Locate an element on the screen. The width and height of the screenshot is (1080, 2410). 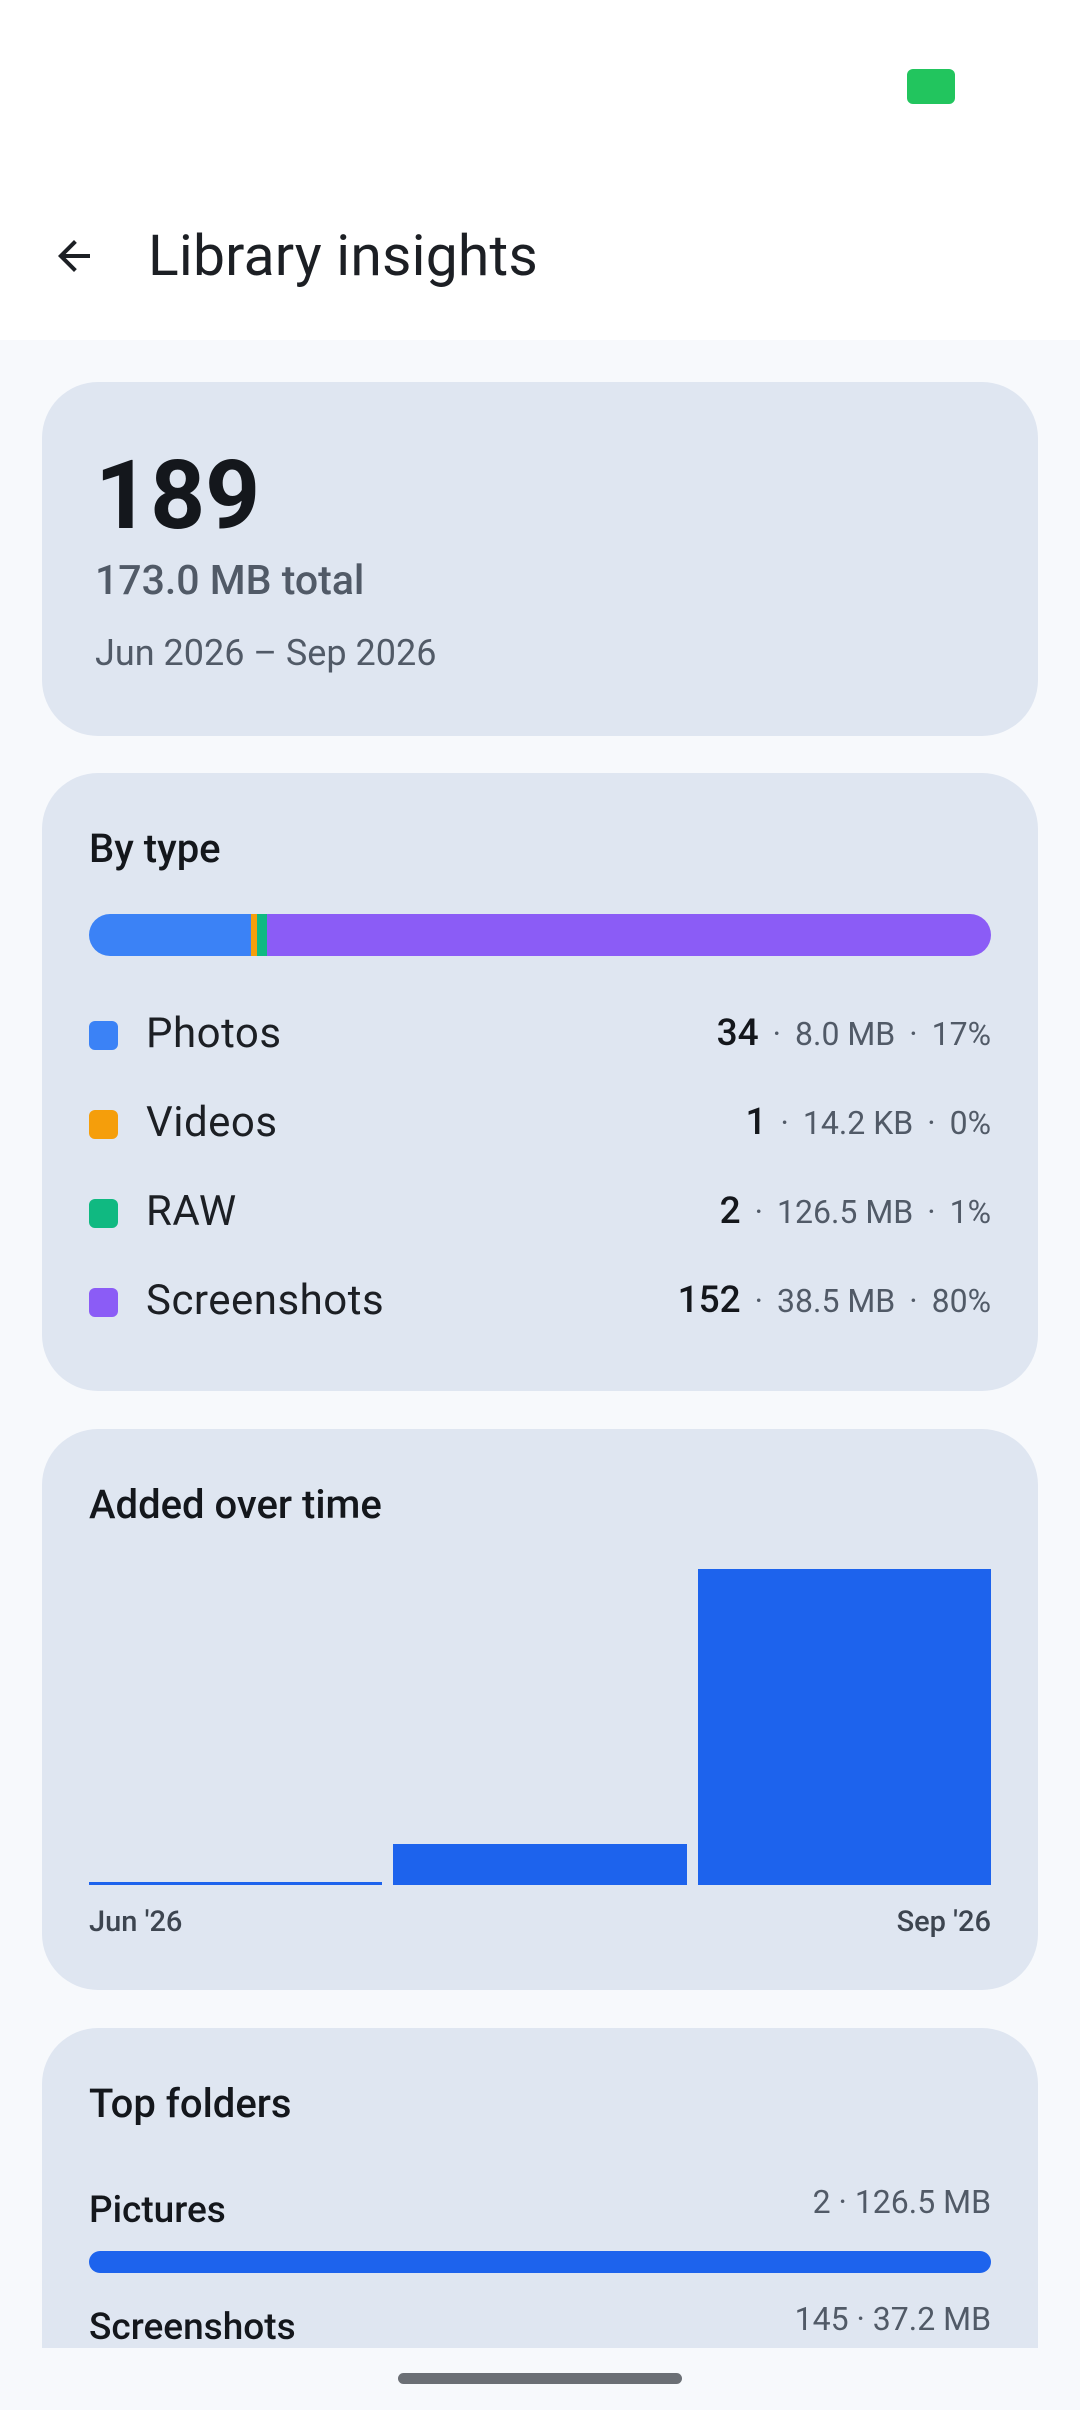
total-item-count: 189 is located at coordinates (178, 496).